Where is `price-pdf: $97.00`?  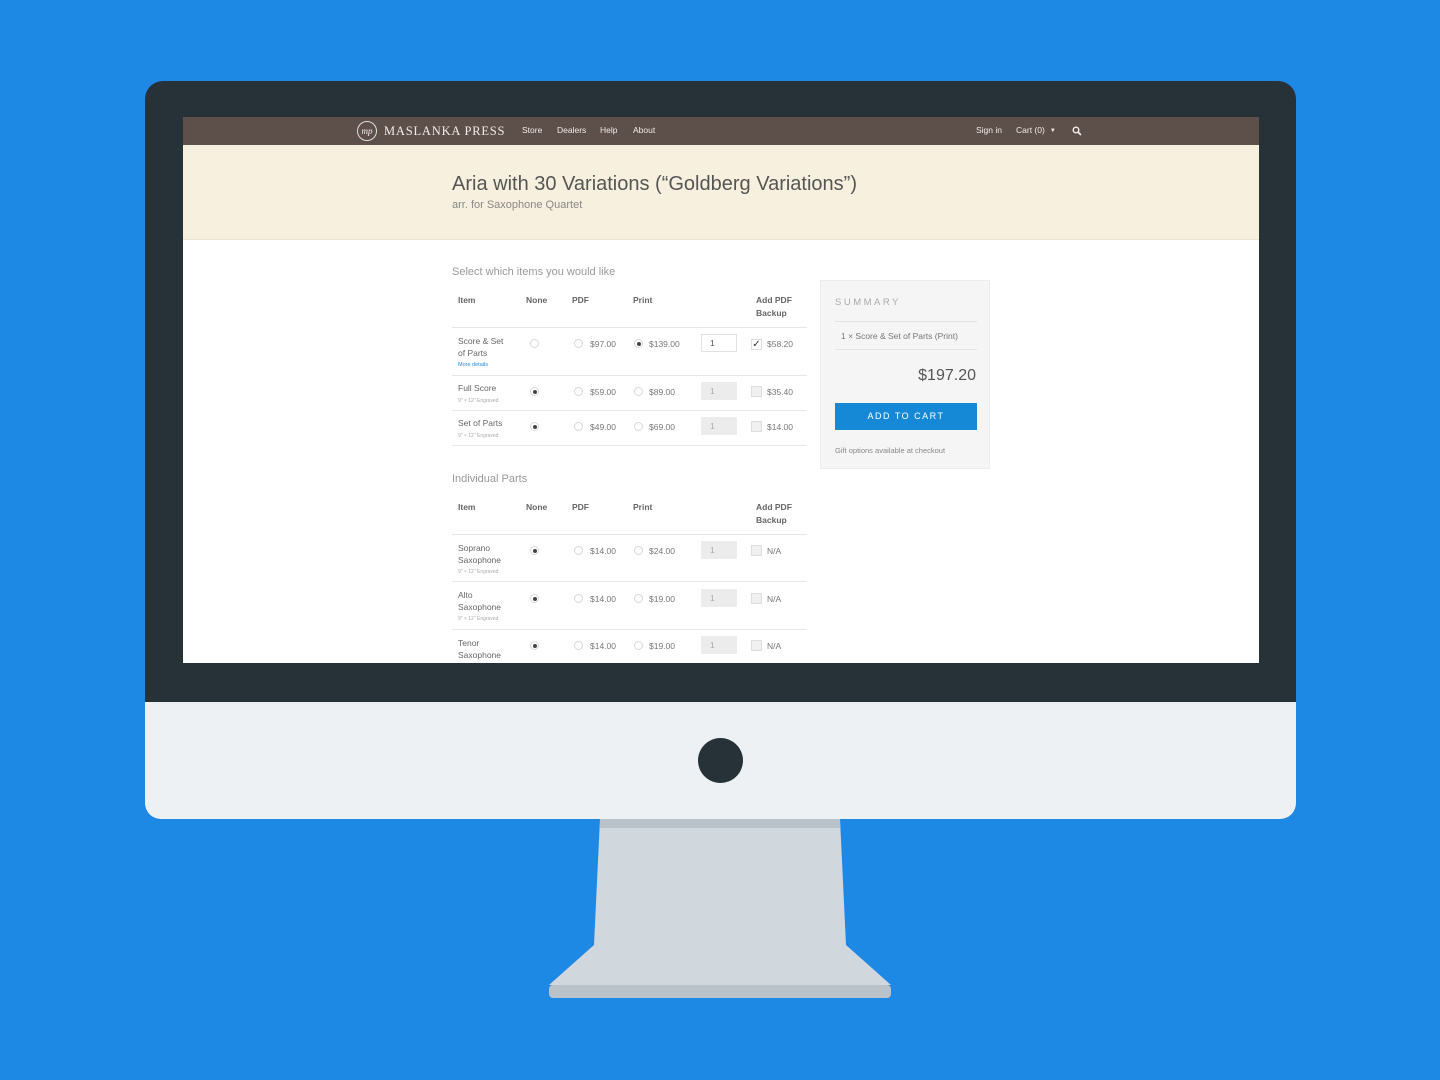
price-pdf: $97.00 is located at coordinates (603, 344).